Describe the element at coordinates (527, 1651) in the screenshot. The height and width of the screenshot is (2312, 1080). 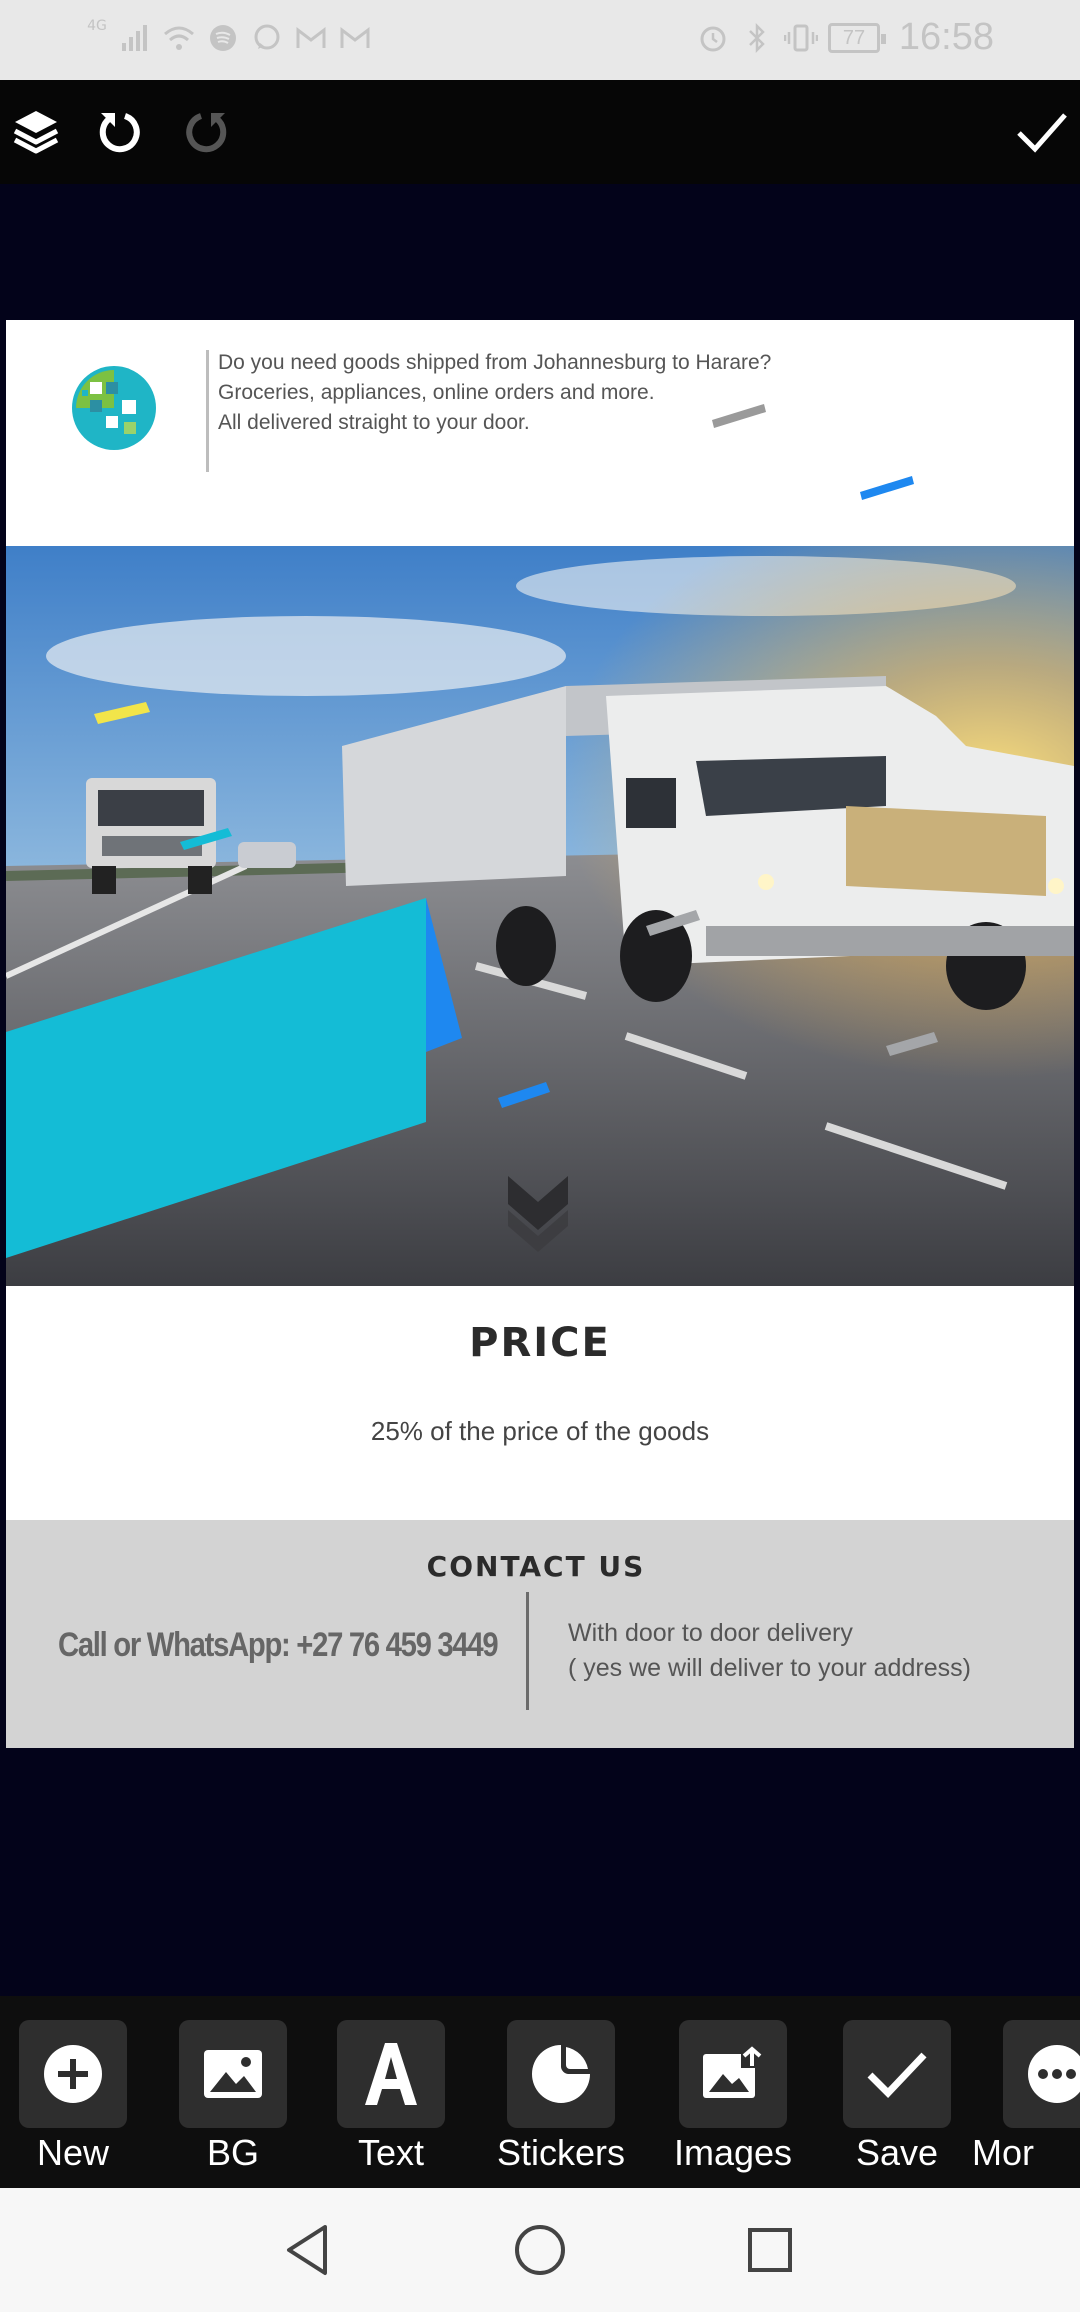
I see `contact-divider` at that location.